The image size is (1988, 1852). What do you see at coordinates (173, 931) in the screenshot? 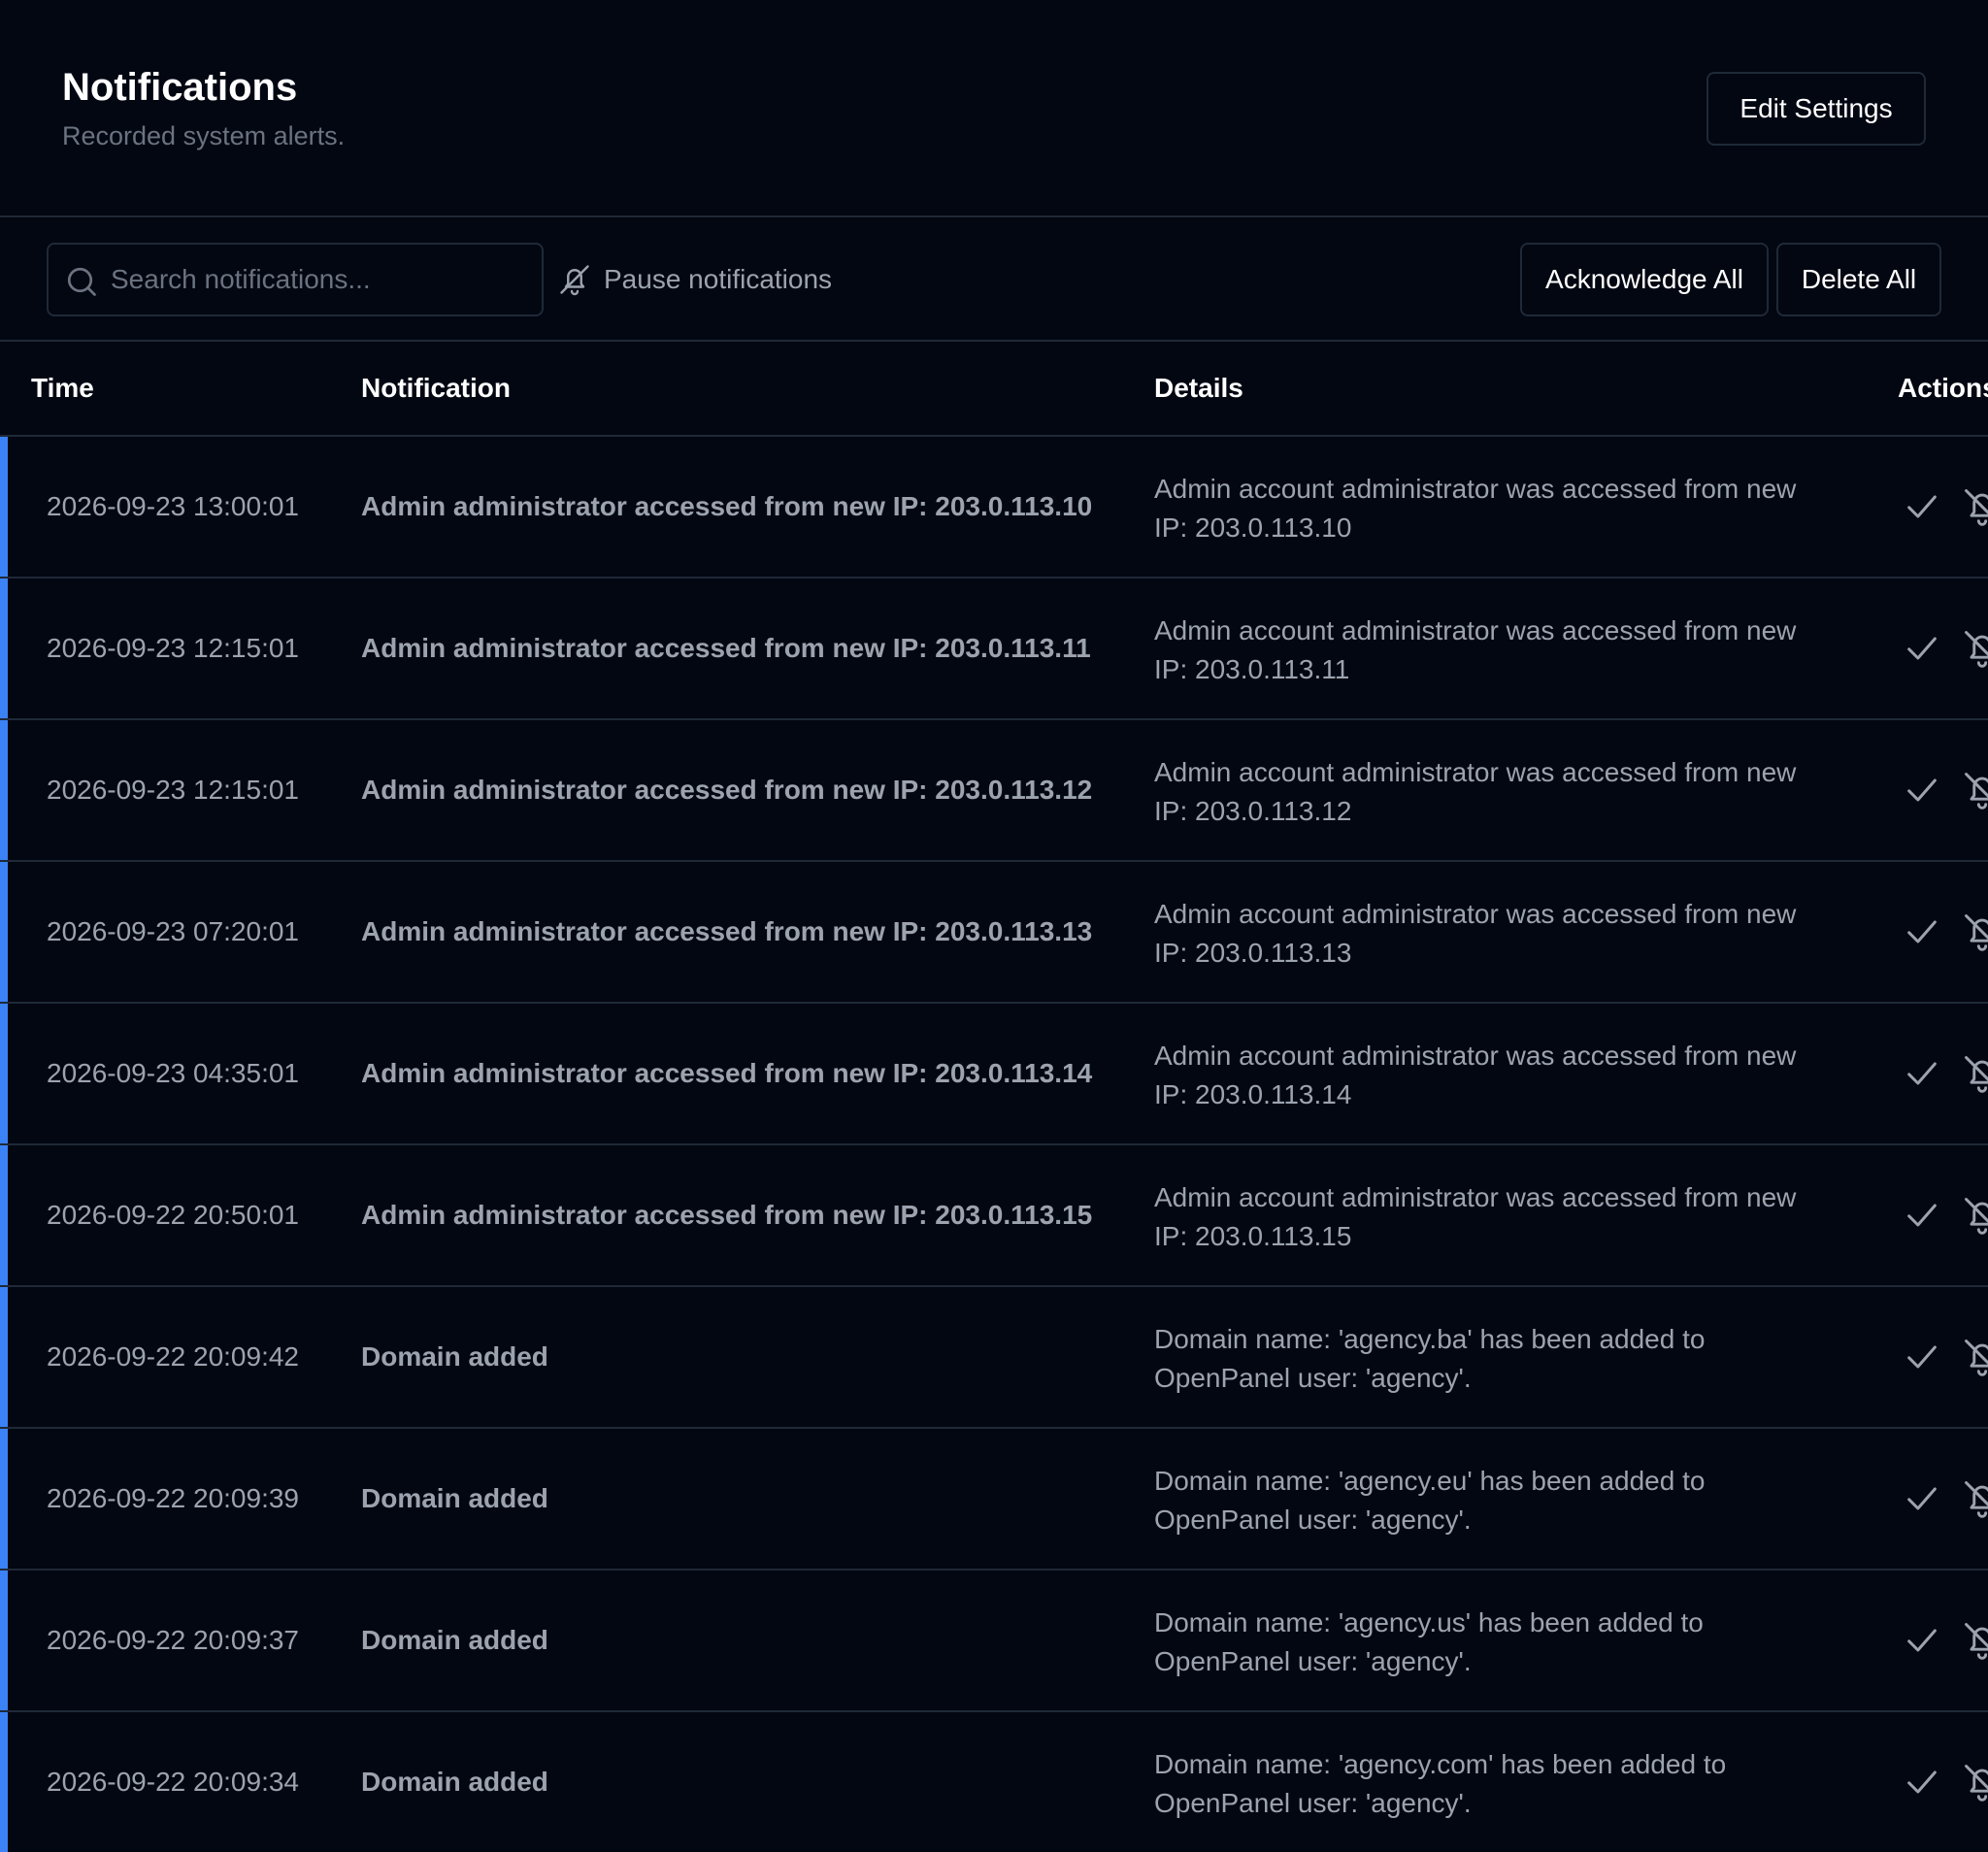
I see `row-time: 2026-09-23 07:20:01` at bounding box center [173, 931].